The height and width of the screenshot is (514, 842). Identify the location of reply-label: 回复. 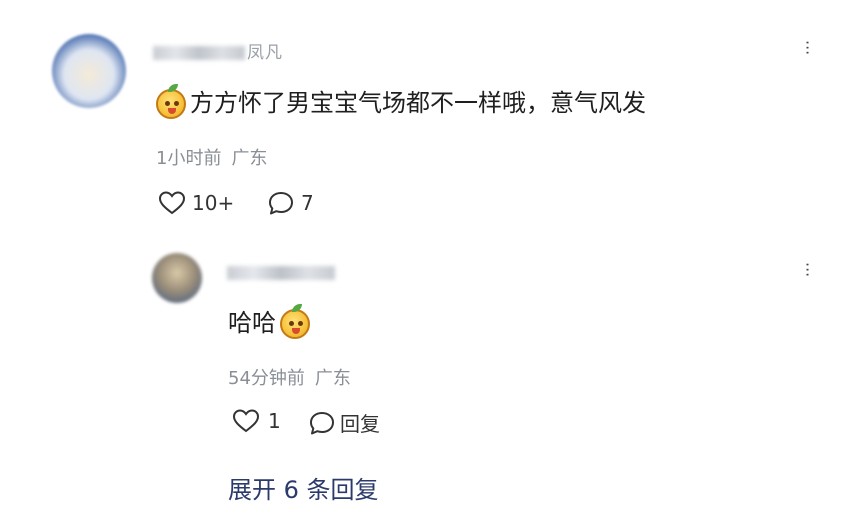
(360, 424).